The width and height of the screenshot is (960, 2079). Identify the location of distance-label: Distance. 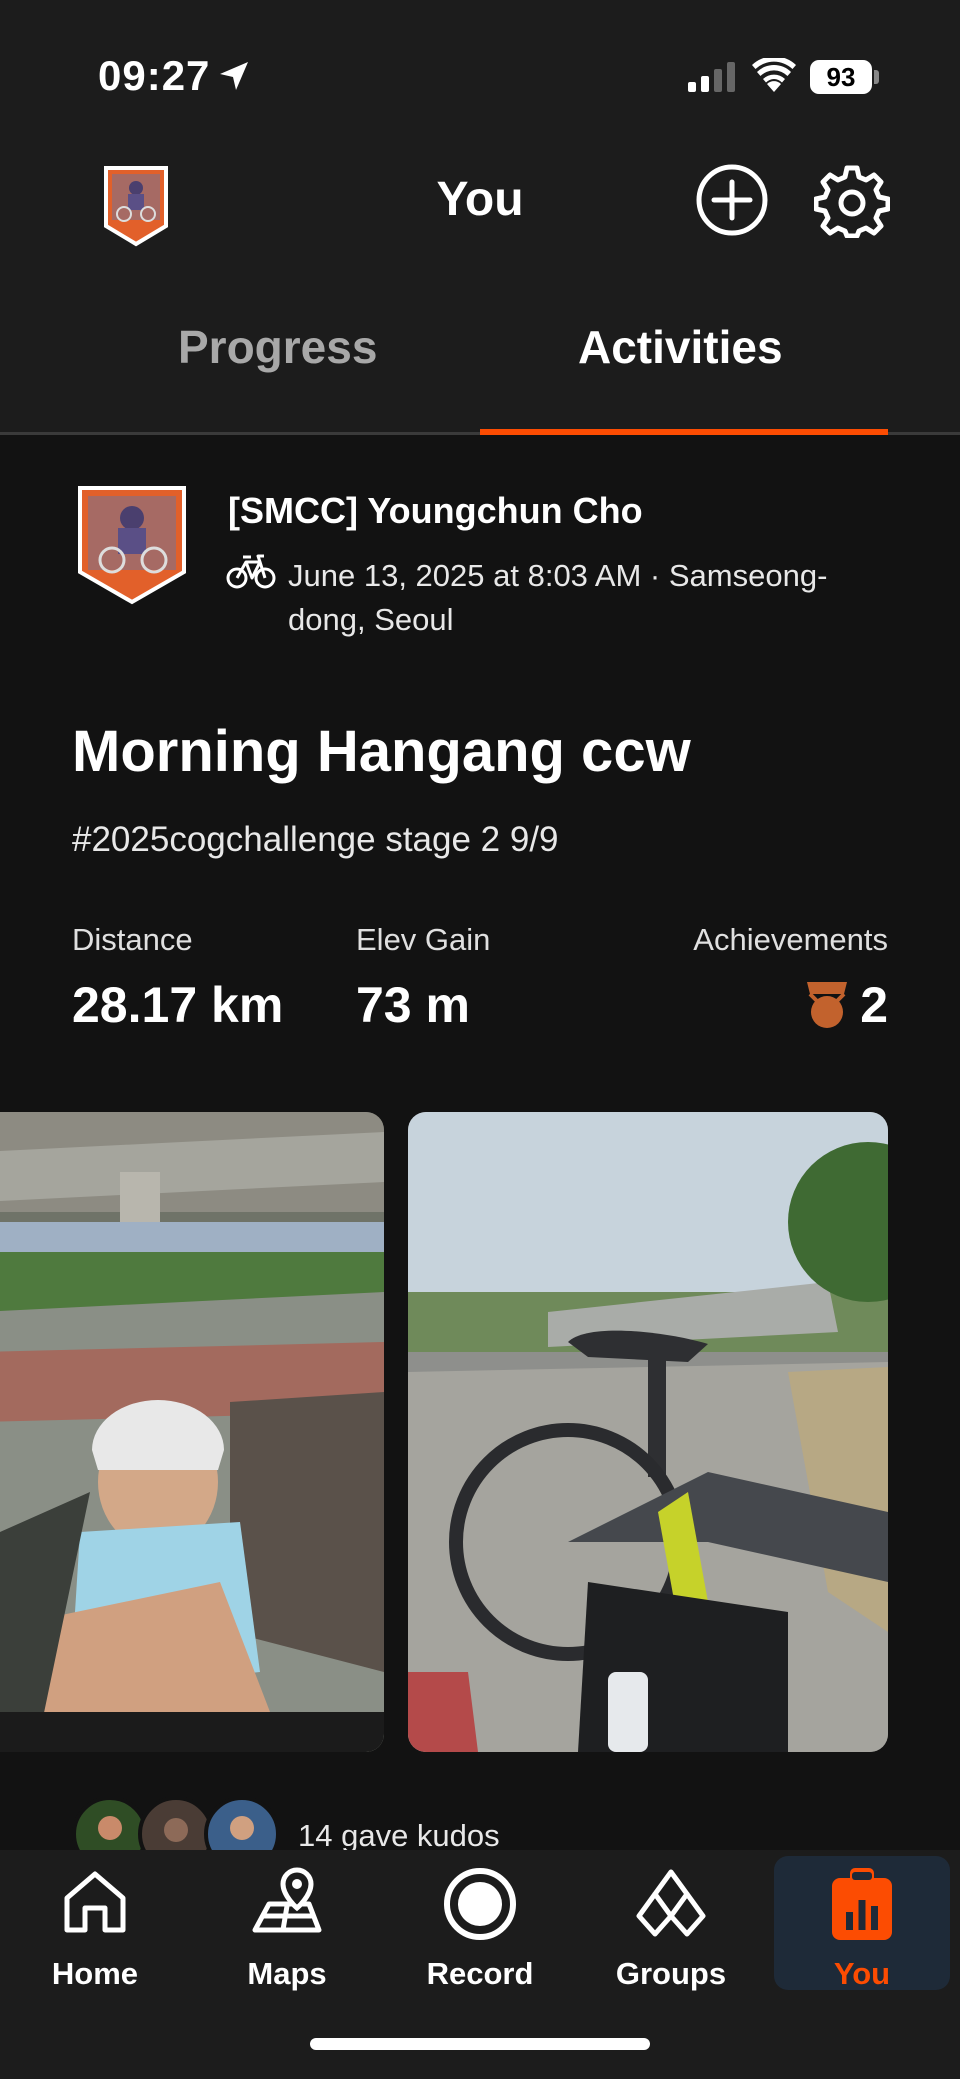
(132, 939).